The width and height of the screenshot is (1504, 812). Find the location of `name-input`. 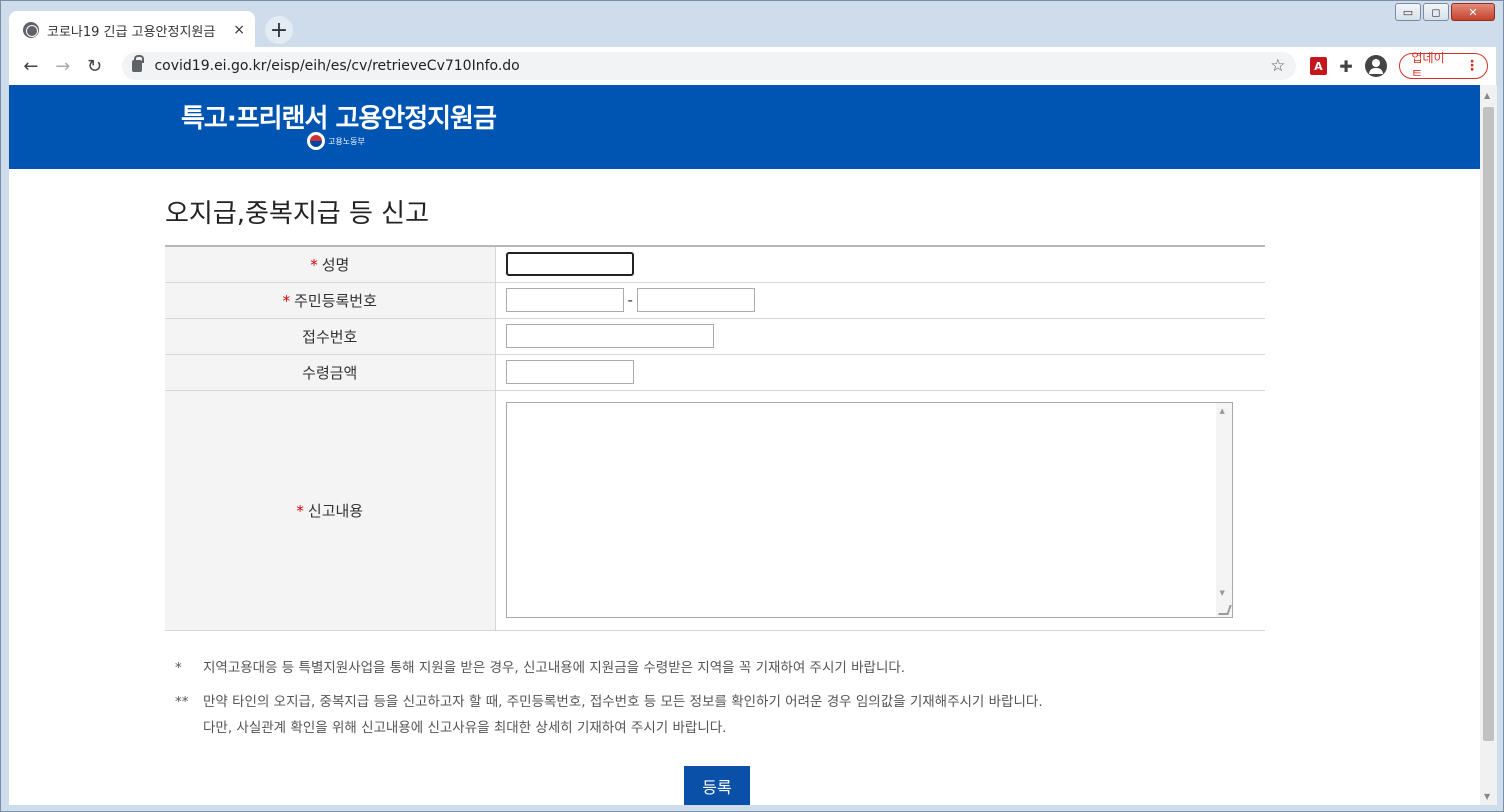

name-input is located at coordinates (569, 264).